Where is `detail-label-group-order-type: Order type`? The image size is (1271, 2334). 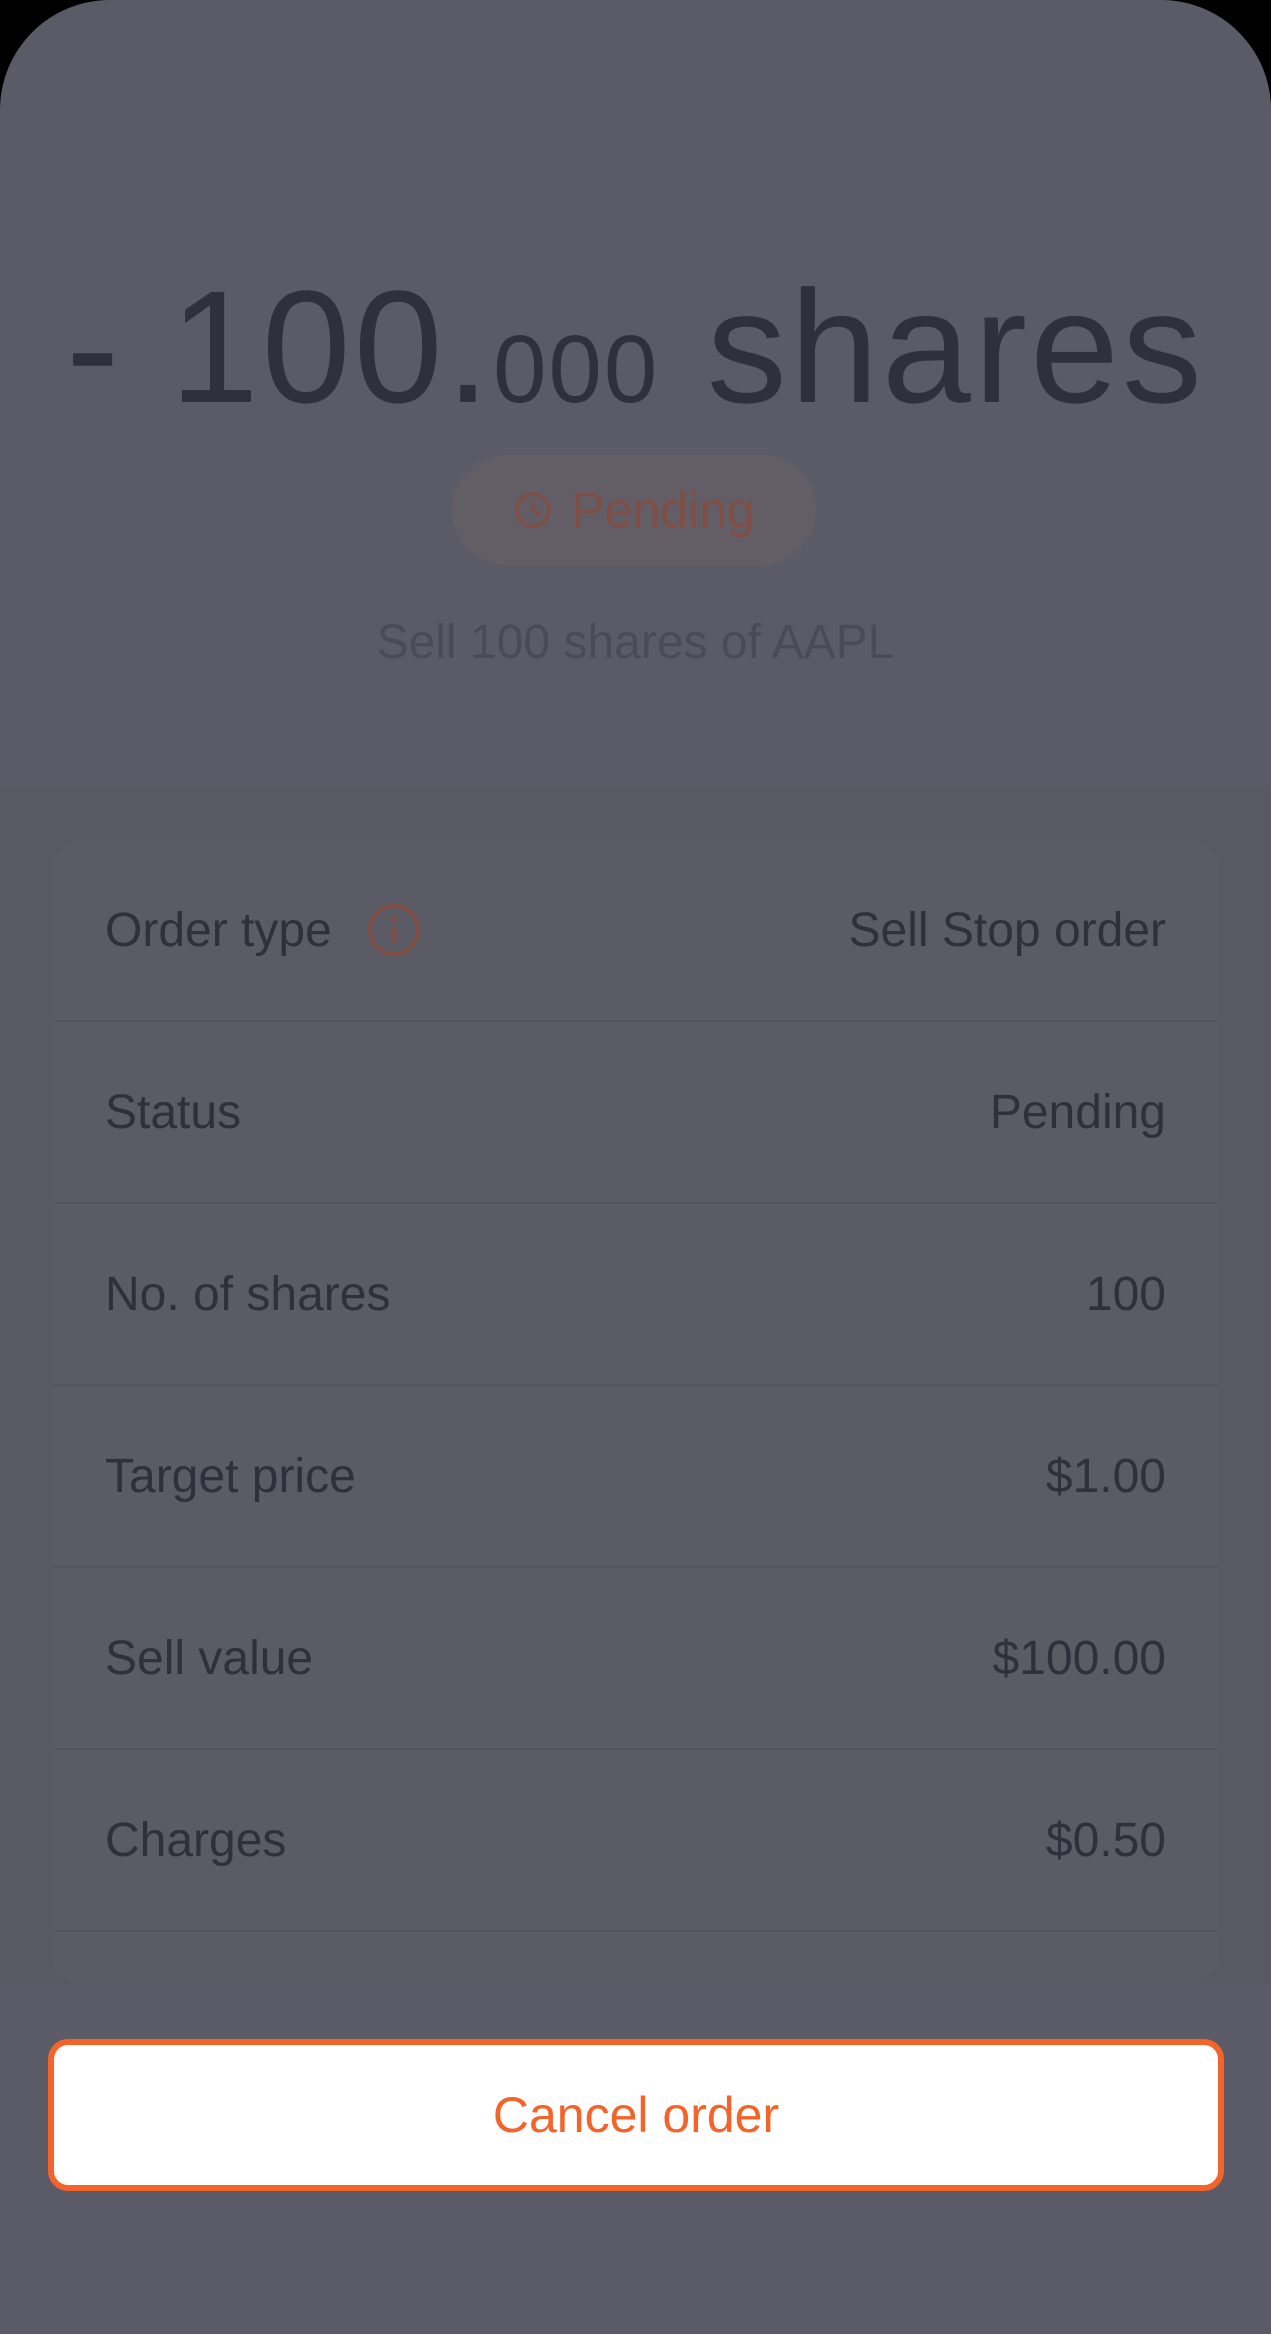
detail-label-group-order-type: Order type is located at coordinates (263, 930).